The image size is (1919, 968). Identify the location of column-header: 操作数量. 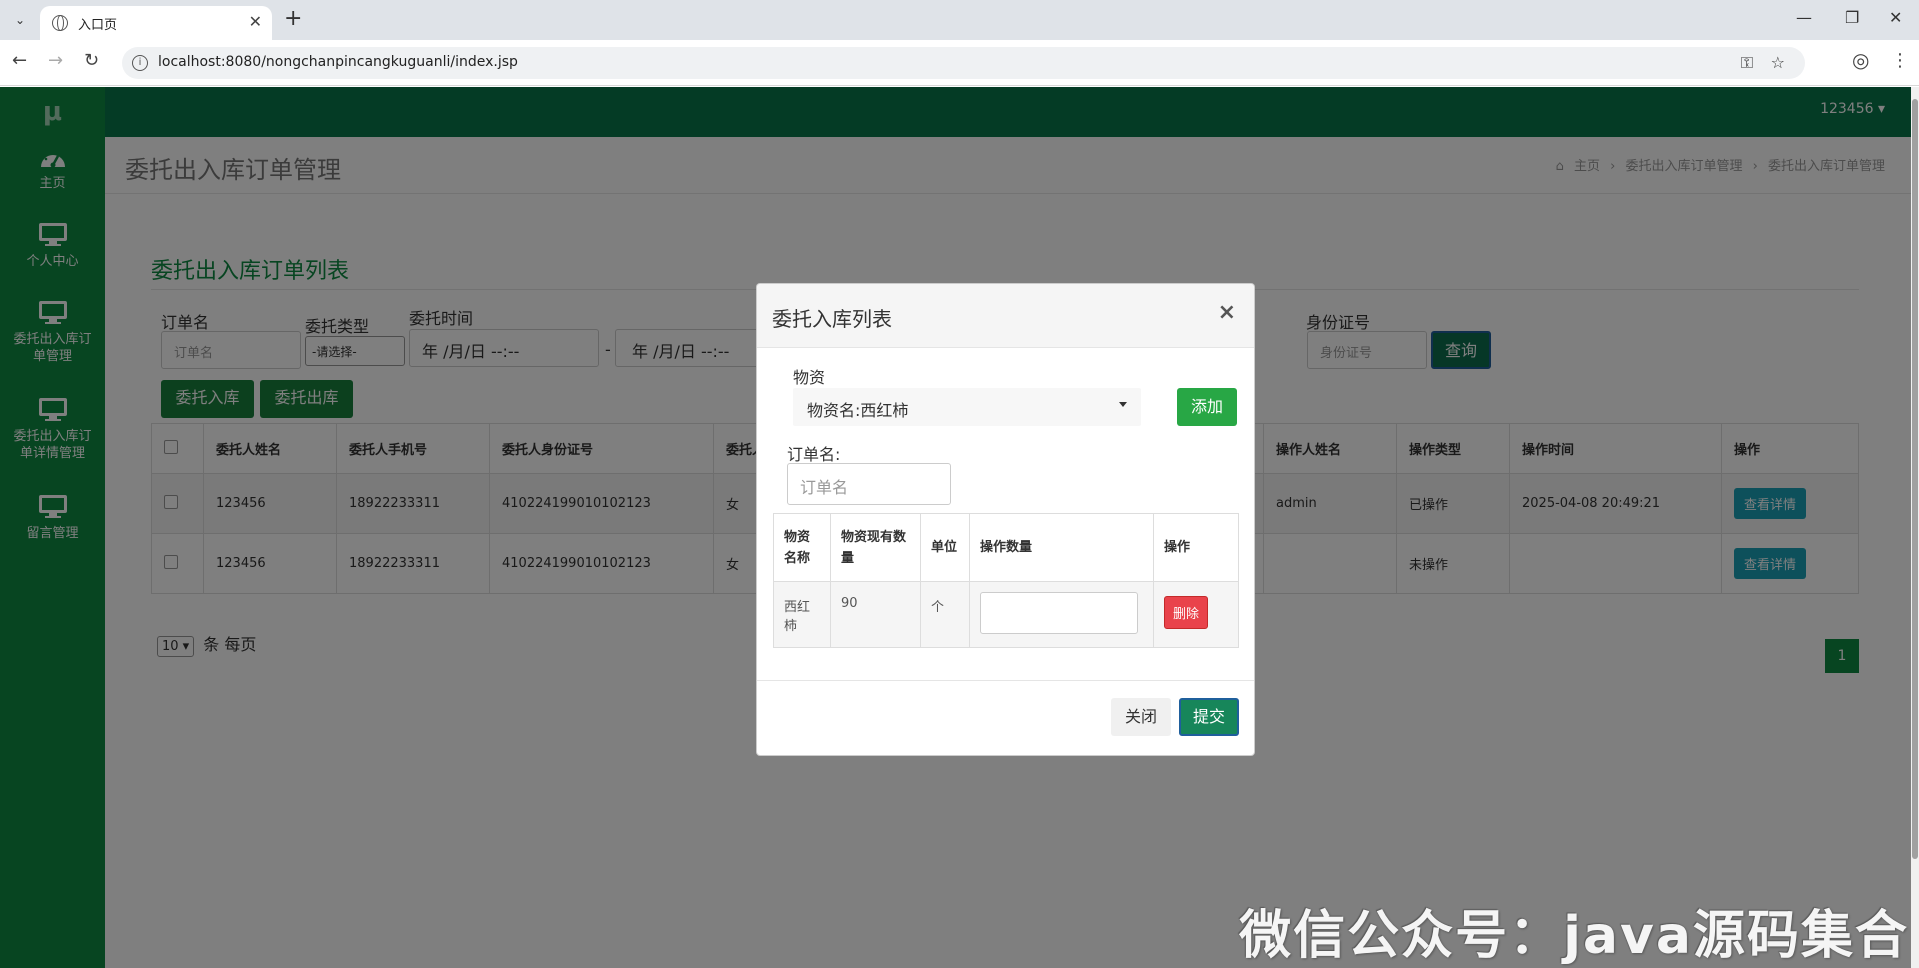
(1061, 547).